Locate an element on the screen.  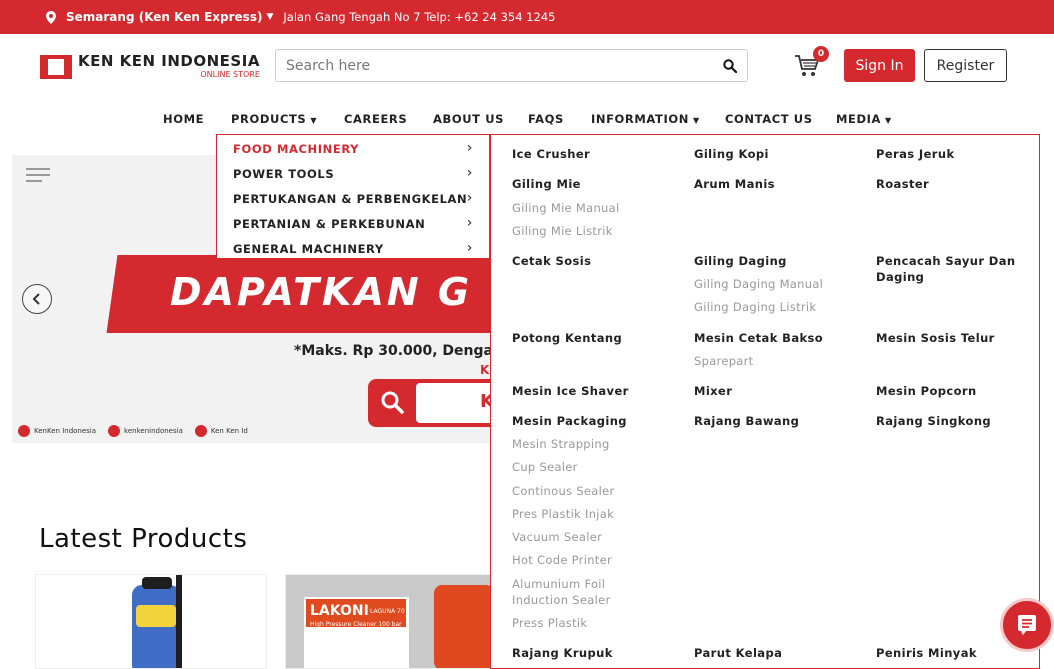
nav-faqs: FAQS is located at coordinates (546, 119).